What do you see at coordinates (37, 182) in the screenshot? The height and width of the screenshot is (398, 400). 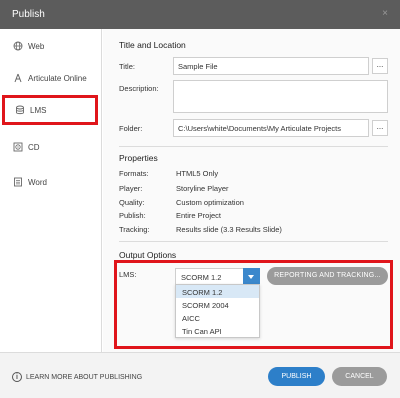 I see `sidebar-item-label: Word` at bounding box center [37, 182].